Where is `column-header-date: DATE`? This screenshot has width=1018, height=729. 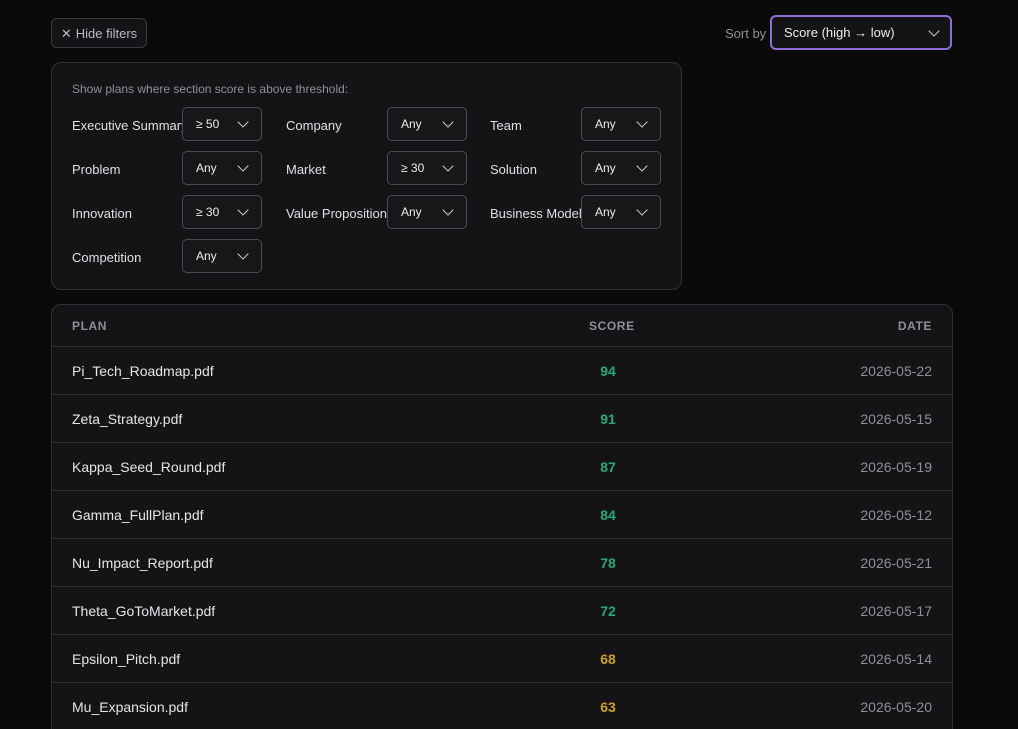
column-header-date: DATE is located at coordinates (915, 326).